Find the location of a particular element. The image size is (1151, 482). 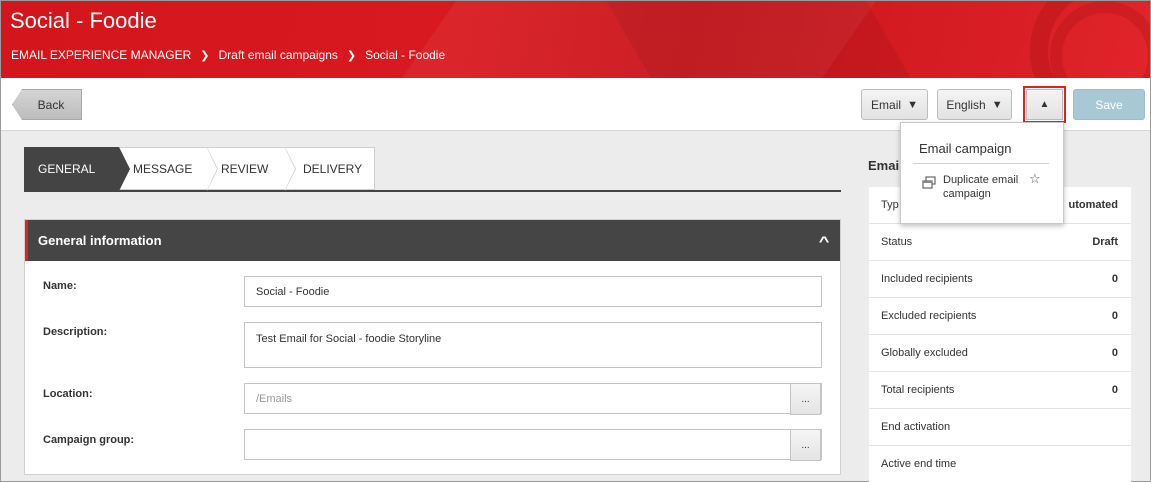

page-title: Social - Foodie is located at coordinates (83, 20).